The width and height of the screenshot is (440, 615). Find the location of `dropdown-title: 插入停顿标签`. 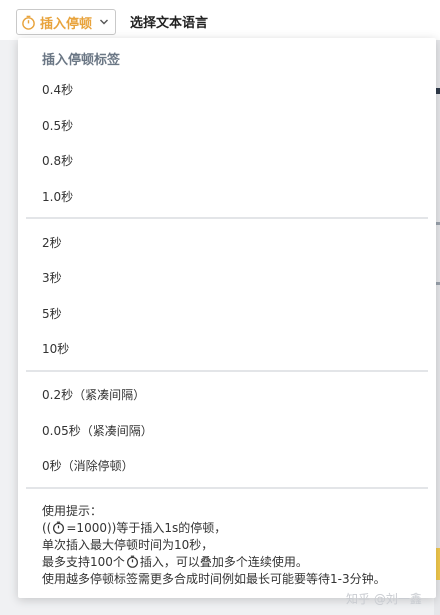

dropdown-title: 插入停顿标签 is located at coordinates (81, 60).